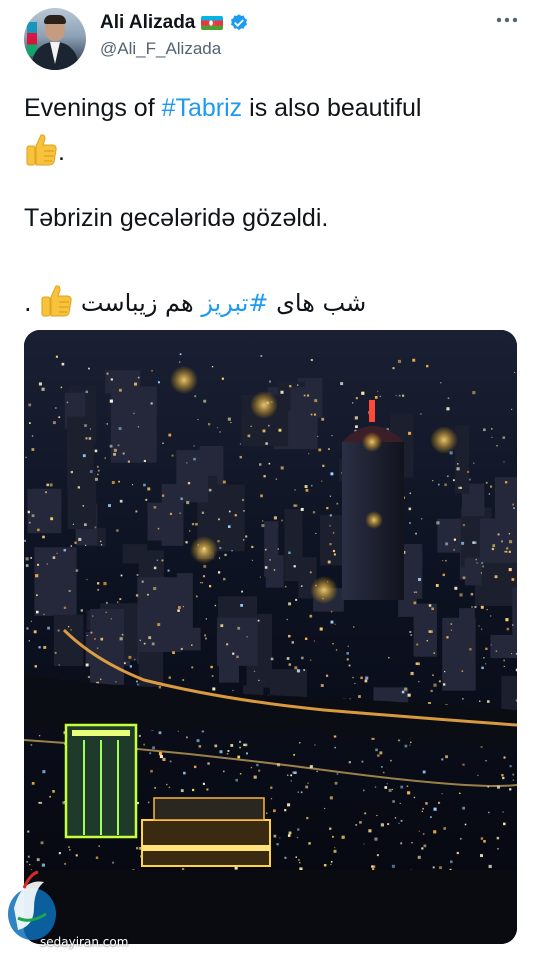 Image resolution: width=540 pixels, height=960 pixels. Describe the element at coordinates (332, 108) in the screenshot. I see `tweet-text: is also beautiful` at that location.